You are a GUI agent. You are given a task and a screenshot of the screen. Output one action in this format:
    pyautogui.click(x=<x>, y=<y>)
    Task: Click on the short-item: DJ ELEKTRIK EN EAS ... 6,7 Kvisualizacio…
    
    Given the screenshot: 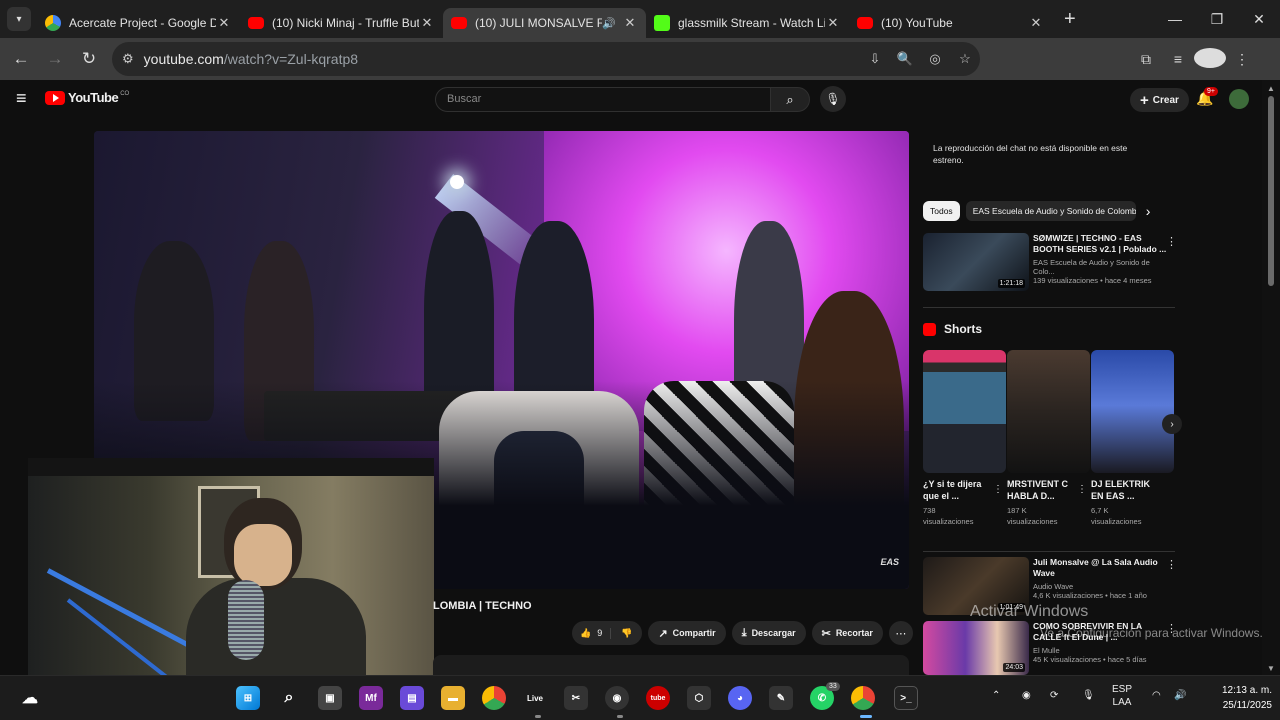 What is the action you would take?
    pyautogui.click(x=1132, y=438)
    